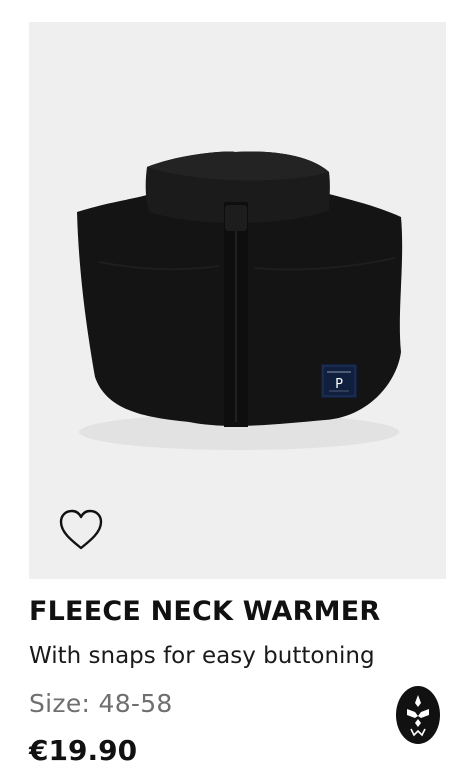 The image size is (457, 768). Describe the element at coordinates (83, 750) in the screenshot. I see `product-price: €19.90` at that location.